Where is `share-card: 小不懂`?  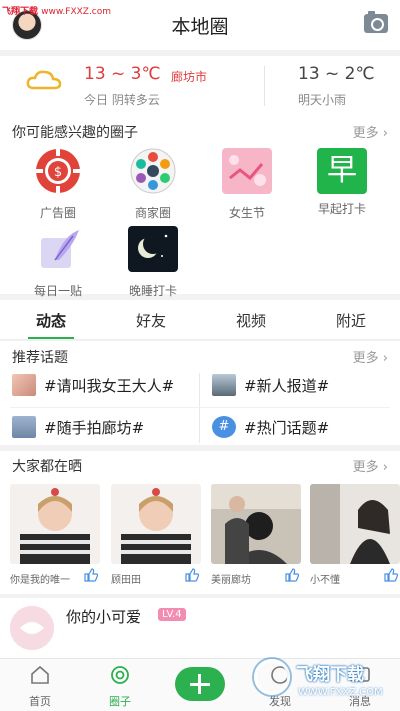
share-card: 小不懂 is located at coordinates (355, 535).